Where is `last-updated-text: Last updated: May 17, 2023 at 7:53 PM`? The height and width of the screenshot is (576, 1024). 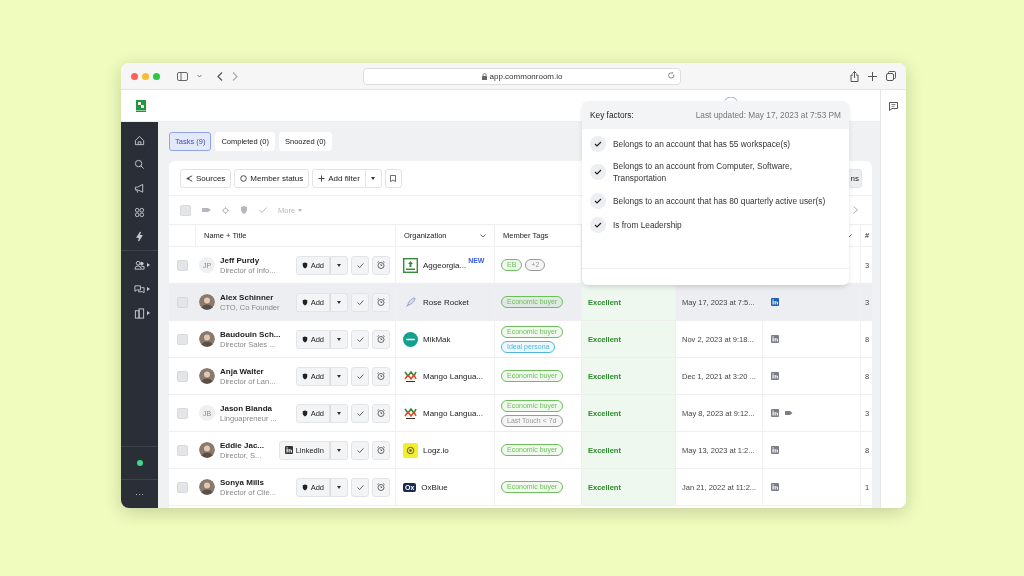
last-updated-text: Last updated: May 17, 2023 at 7:53 PM is located at coordinates (768, 115).